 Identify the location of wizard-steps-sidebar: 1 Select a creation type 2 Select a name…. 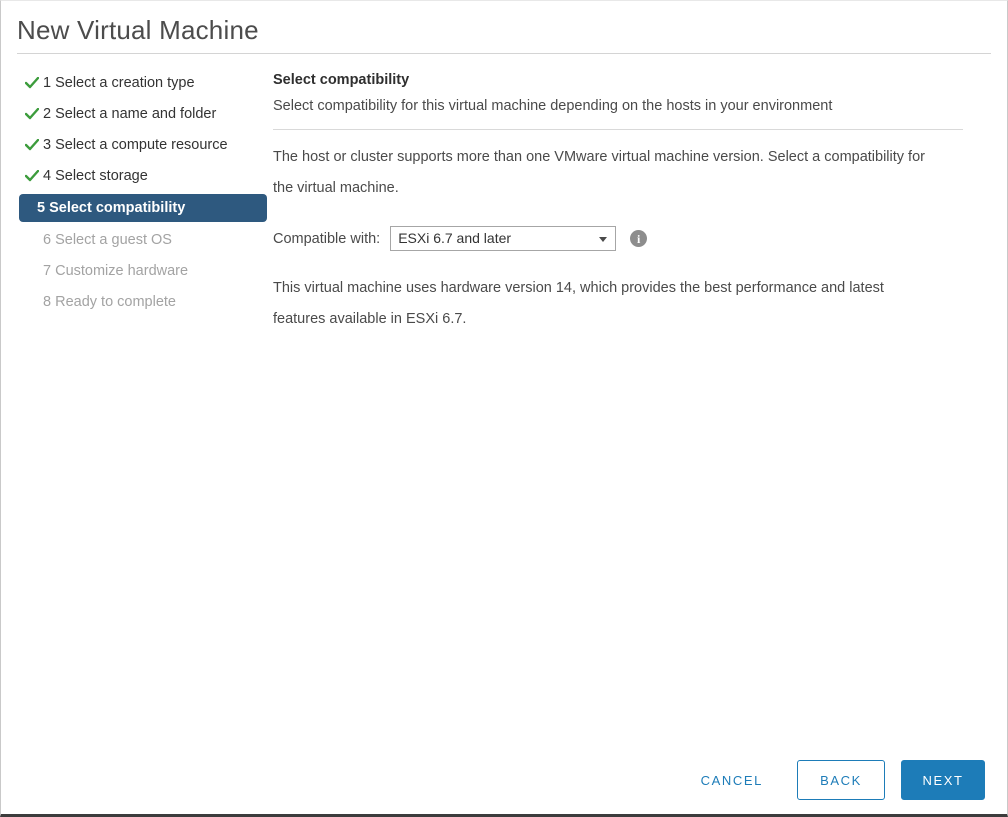
(135, 195).